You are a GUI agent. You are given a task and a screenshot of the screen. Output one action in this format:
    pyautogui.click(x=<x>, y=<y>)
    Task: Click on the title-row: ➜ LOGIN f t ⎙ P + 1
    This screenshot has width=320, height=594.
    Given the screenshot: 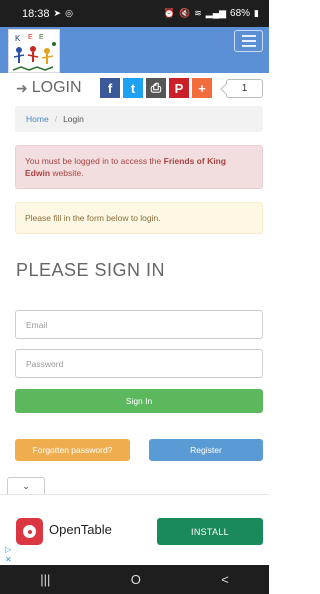 What is the action you would take?
    pyautogui.click(x=134, y=88)
    